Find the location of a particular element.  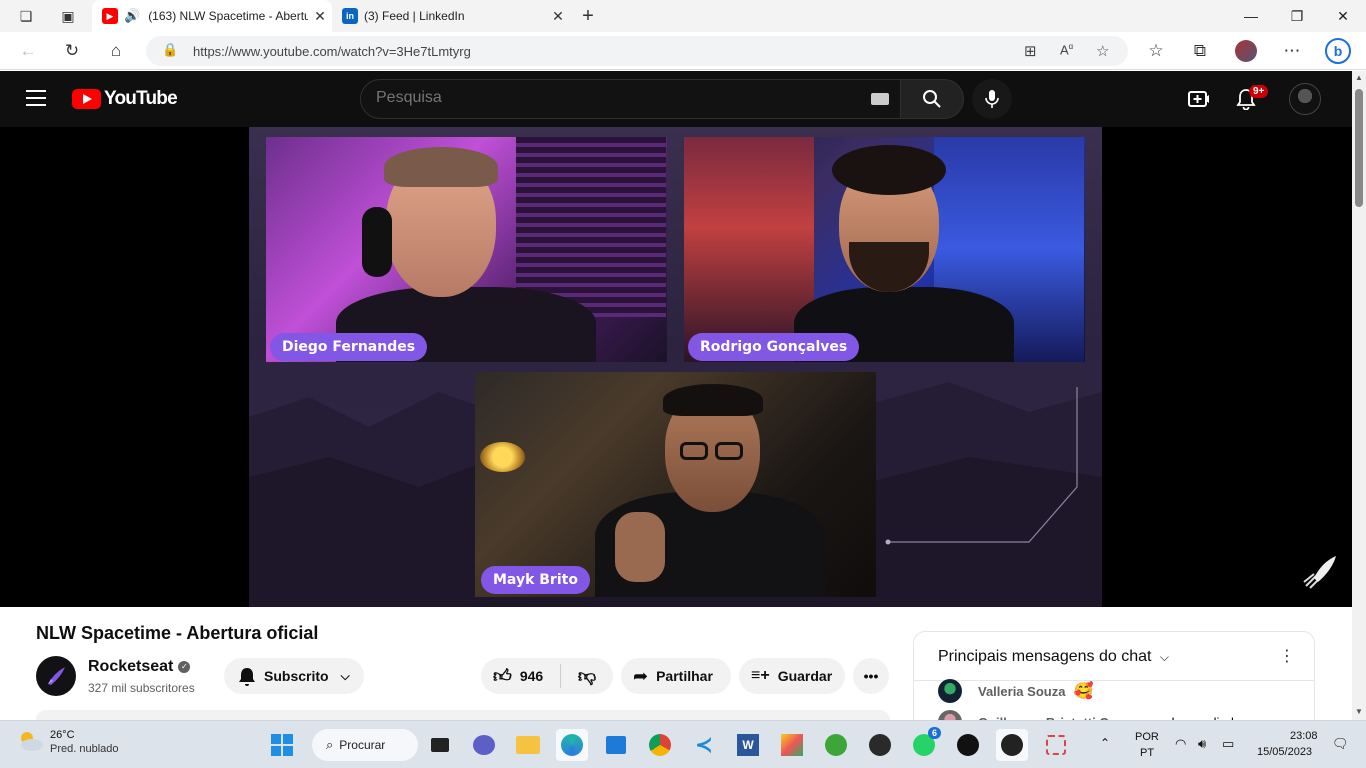

chat-avatar is located at coordinates (950, 691).